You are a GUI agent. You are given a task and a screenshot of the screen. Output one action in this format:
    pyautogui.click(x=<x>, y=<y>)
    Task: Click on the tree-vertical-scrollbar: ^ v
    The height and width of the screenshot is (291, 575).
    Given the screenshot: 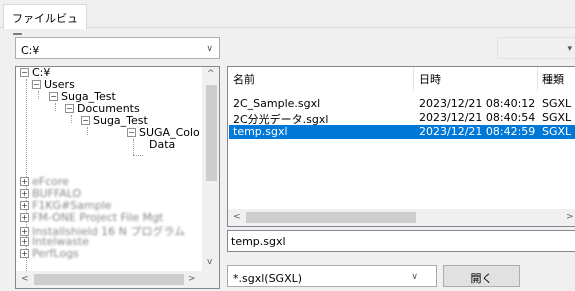 What is the action you would take?
    pyautogui.click(x=210, y=170)
    